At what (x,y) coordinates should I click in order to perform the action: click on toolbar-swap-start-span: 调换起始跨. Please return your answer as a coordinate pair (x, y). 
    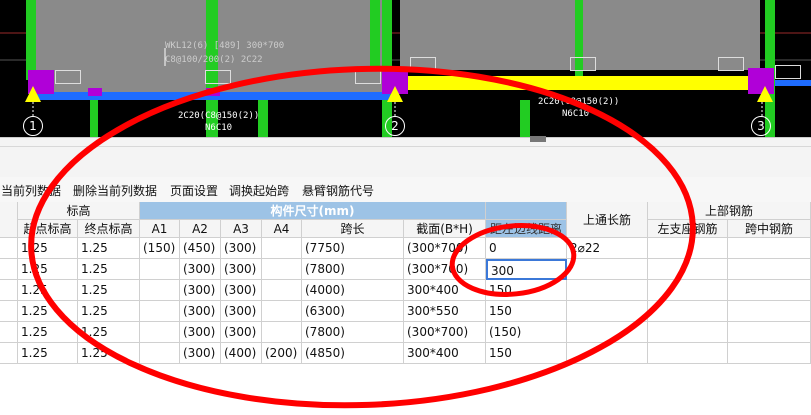
    Looking at the image, I should click on (259, 190).